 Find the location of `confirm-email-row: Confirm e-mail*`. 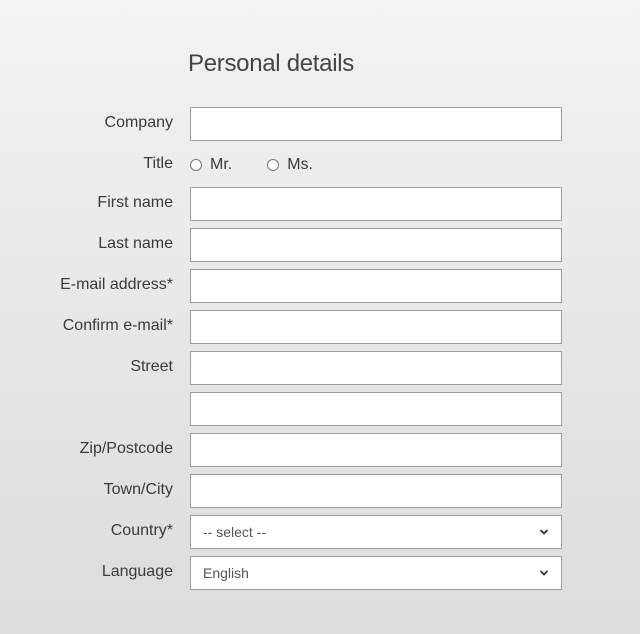

confirm-email-row: Confirm e-mail* is located at coordinates (320, 327).